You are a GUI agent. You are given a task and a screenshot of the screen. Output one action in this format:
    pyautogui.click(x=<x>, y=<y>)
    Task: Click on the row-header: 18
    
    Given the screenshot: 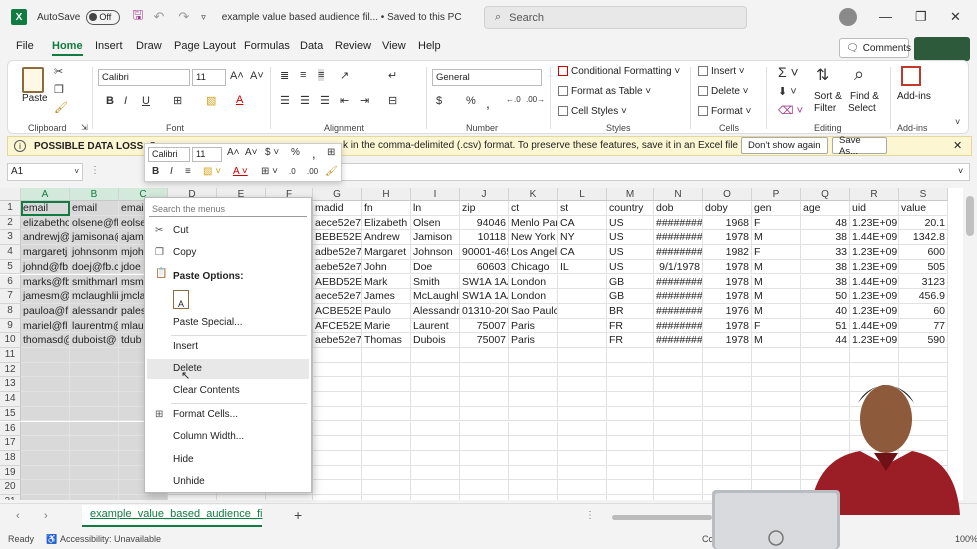 What is the action you would take?
    pyautogui.click(x=10, y=458)
    